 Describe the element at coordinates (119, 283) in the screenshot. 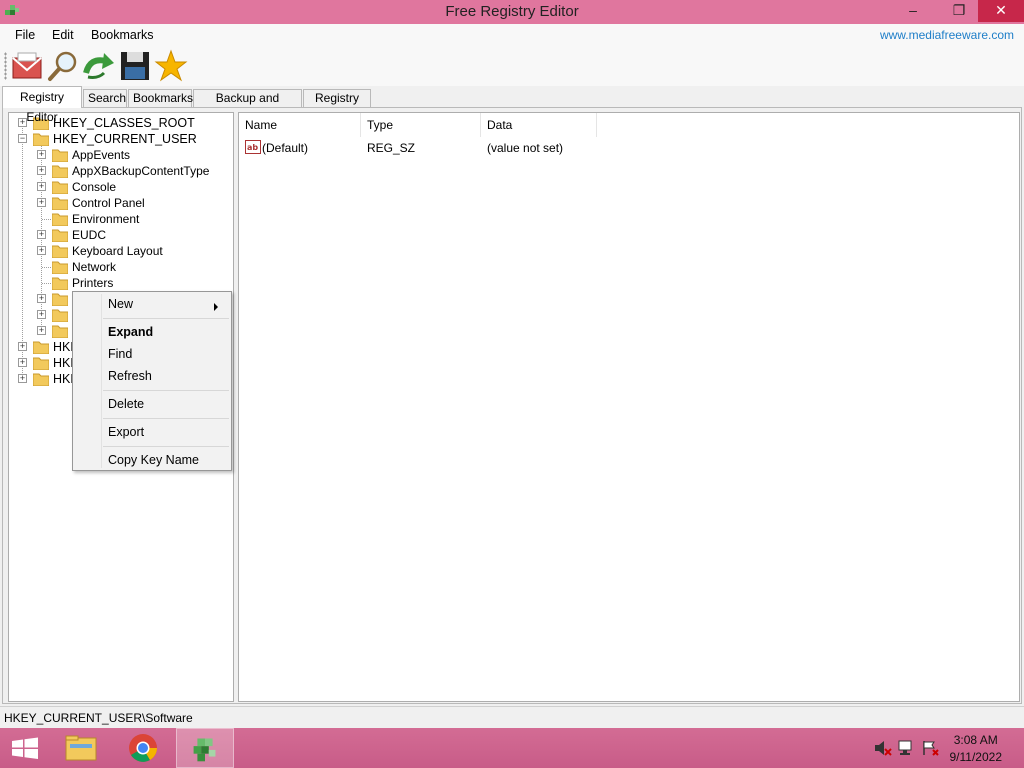

I see `tree-item-printers: Printers` at that location.